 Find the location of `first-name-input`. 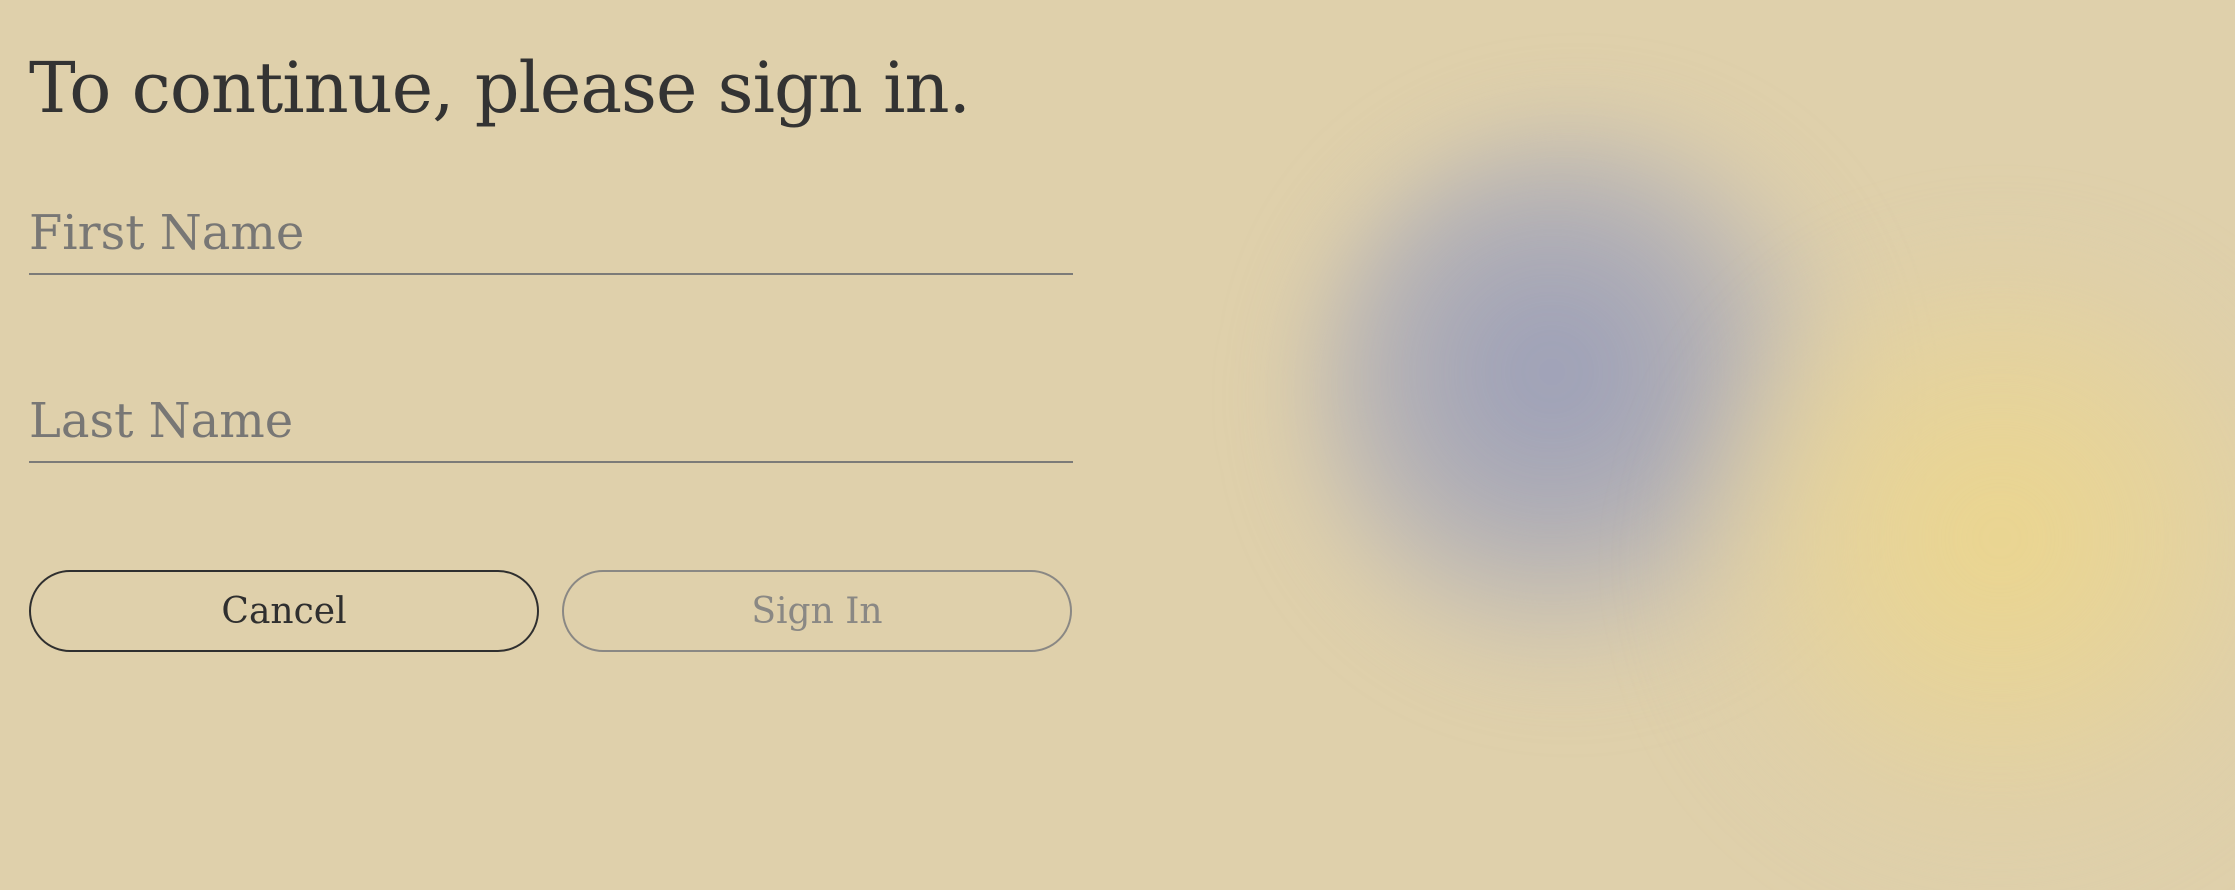

first-name-input is located at coordinates (551, 233).